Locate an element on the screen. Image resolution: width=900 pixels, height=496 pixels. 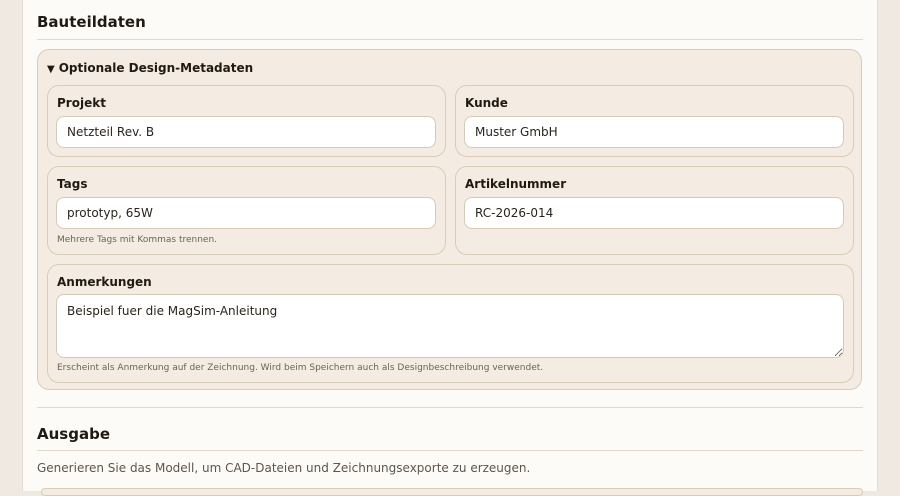
projekt-label: Projekt is located at coordinates (81, 103).